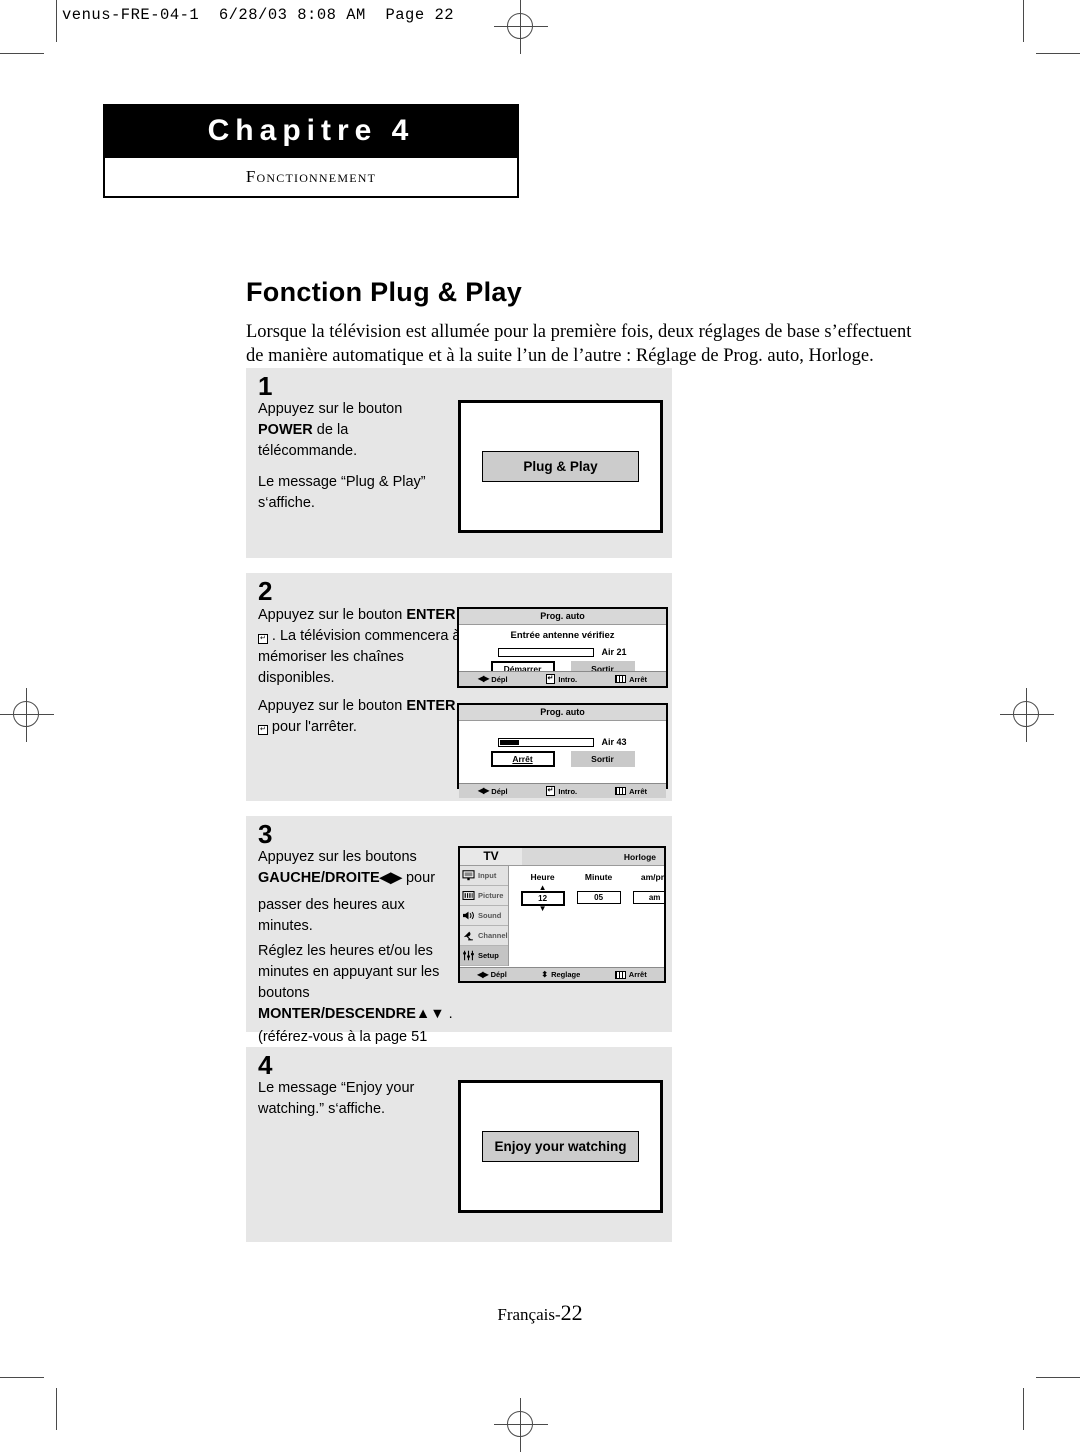 This screenshot has width=1080, height=1452. Describe the element at coordinates (431, 706) in the screenshot. I see `step2-enter-keyword-2: ENTER` at that location.